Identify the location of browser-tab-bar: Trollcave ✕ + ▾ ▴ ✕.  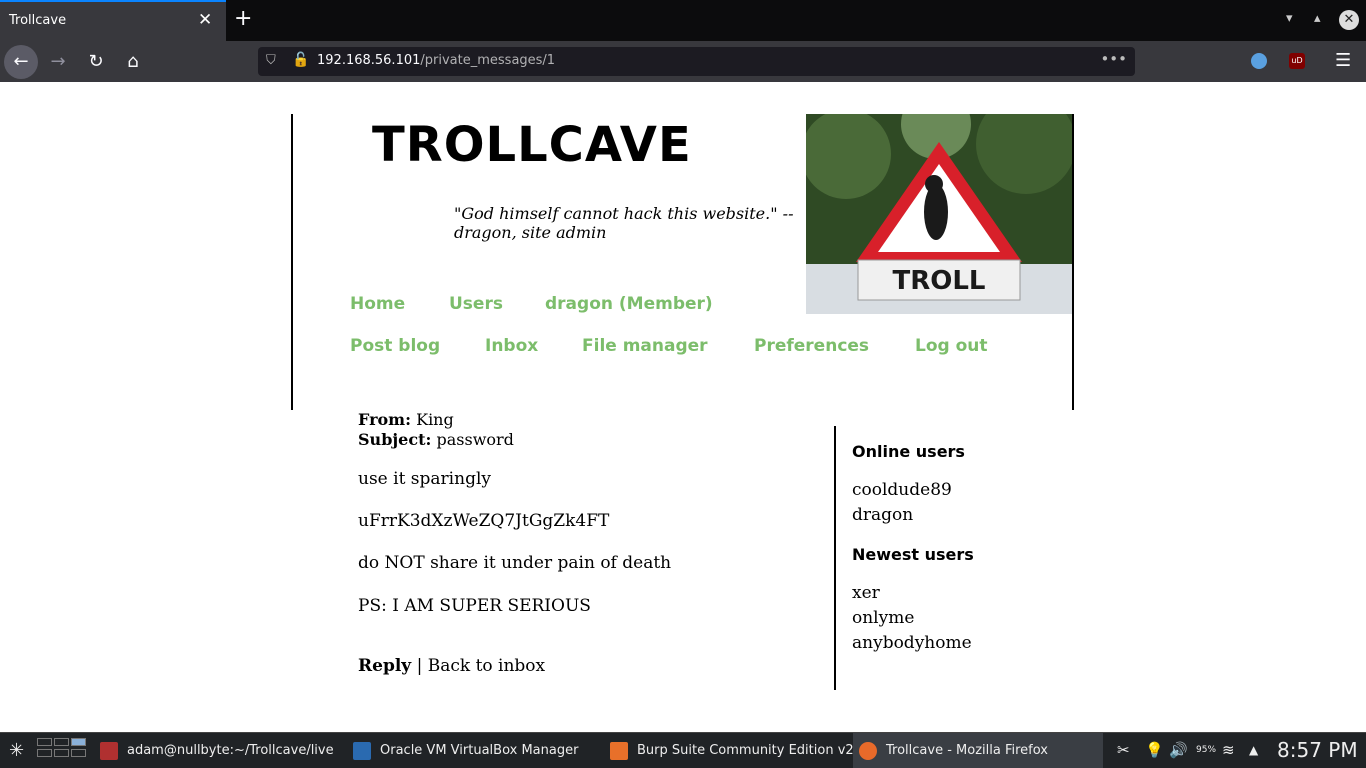
(683, 20).